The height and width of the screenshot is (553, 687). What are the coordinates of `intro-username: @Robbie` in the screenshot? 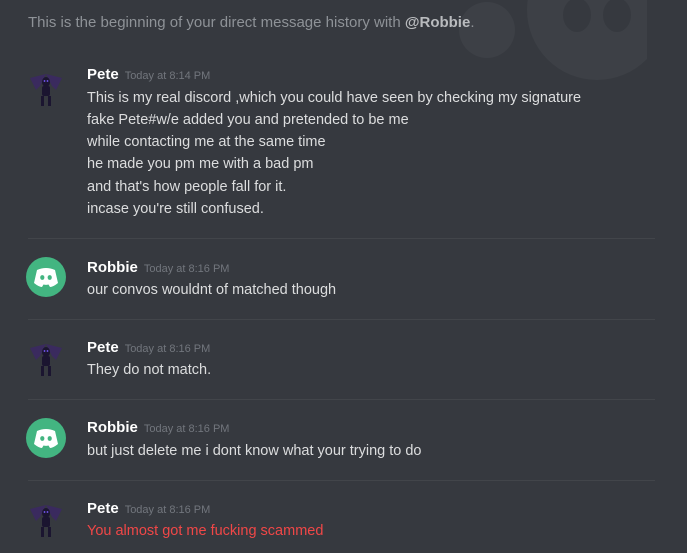 It's located at (437, 22).